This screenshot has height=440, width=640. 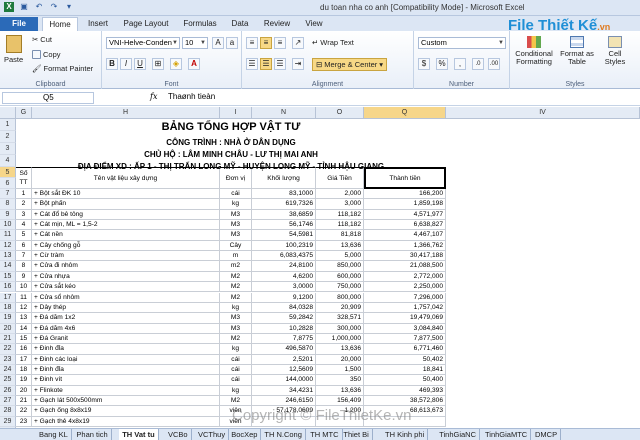 I want to click on row-header: 7, so click(x=8, y=194).